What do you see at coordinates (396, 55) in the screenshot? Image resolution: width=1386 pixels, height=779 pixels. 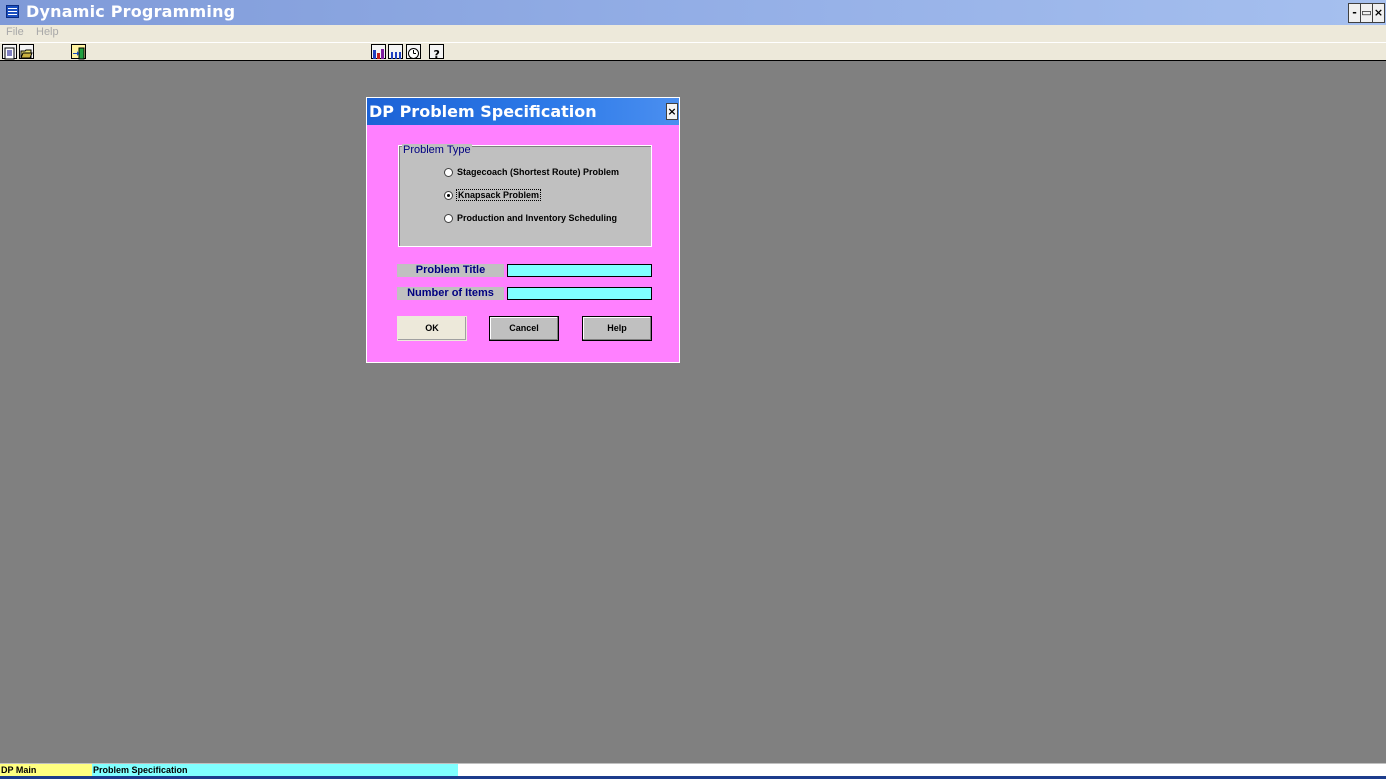 I see `table-icon` at bounding box center [396, 55].